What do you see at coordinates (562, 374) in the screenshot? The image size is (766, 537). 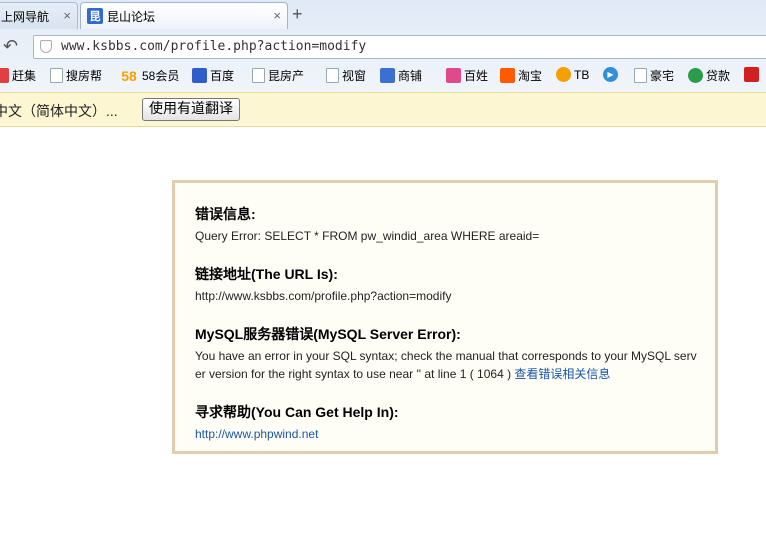 I see `error-details-link: 查看错误相关信息` at bounding box center [562, 374].